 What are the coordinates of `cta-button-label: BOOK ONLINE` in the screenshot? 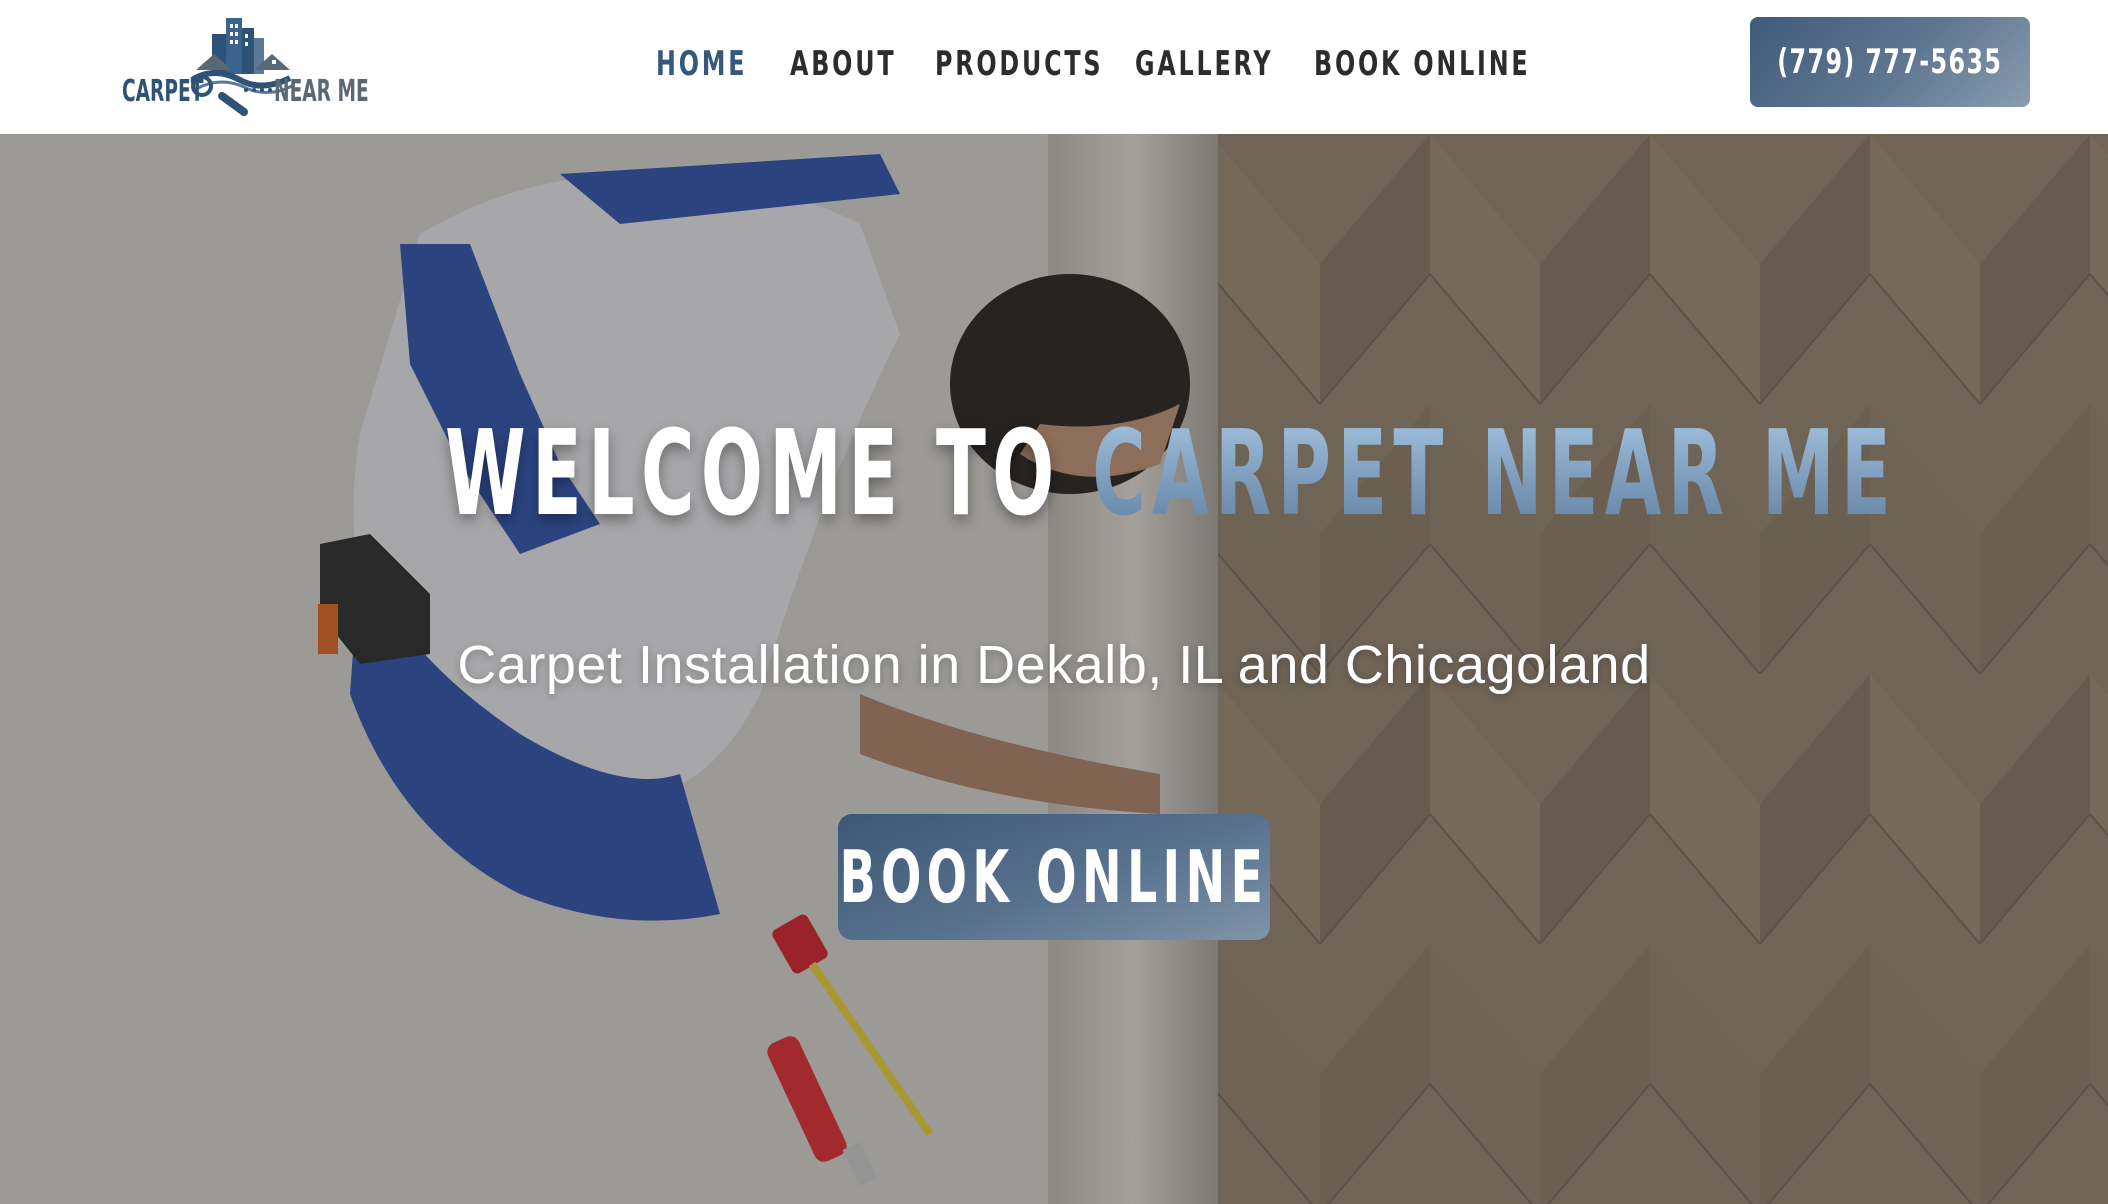 It's located at (1054, 877).